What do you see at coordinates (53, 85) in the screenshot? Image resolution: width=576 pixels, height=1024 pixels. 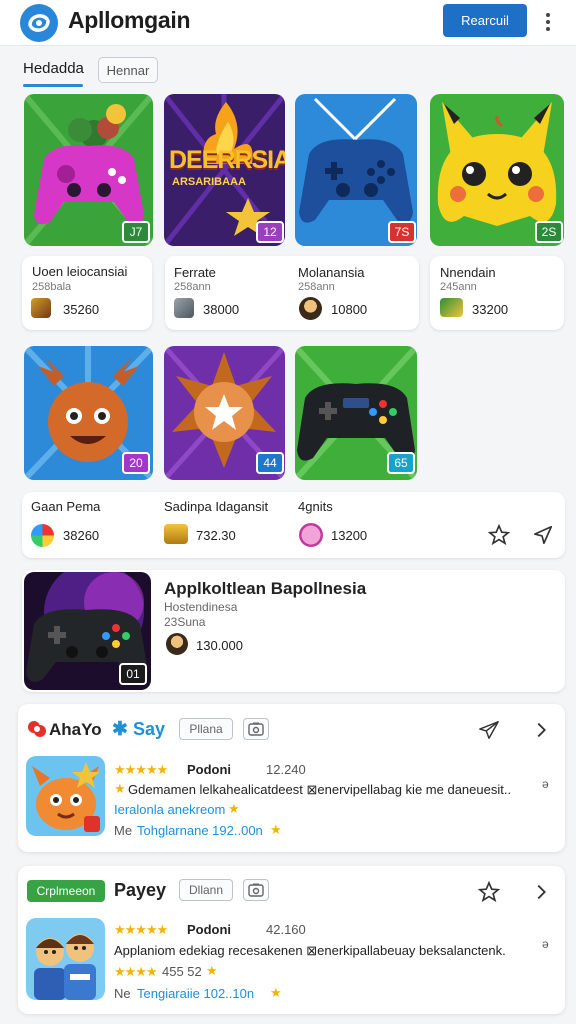 I see `tab-indicator` at bounding box center [53, 85].